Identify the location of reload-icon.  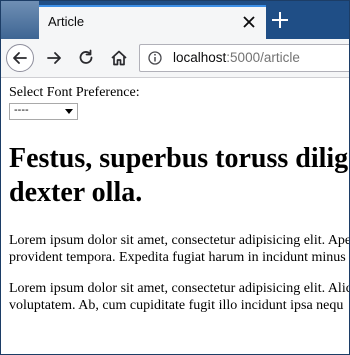
(86, 56).